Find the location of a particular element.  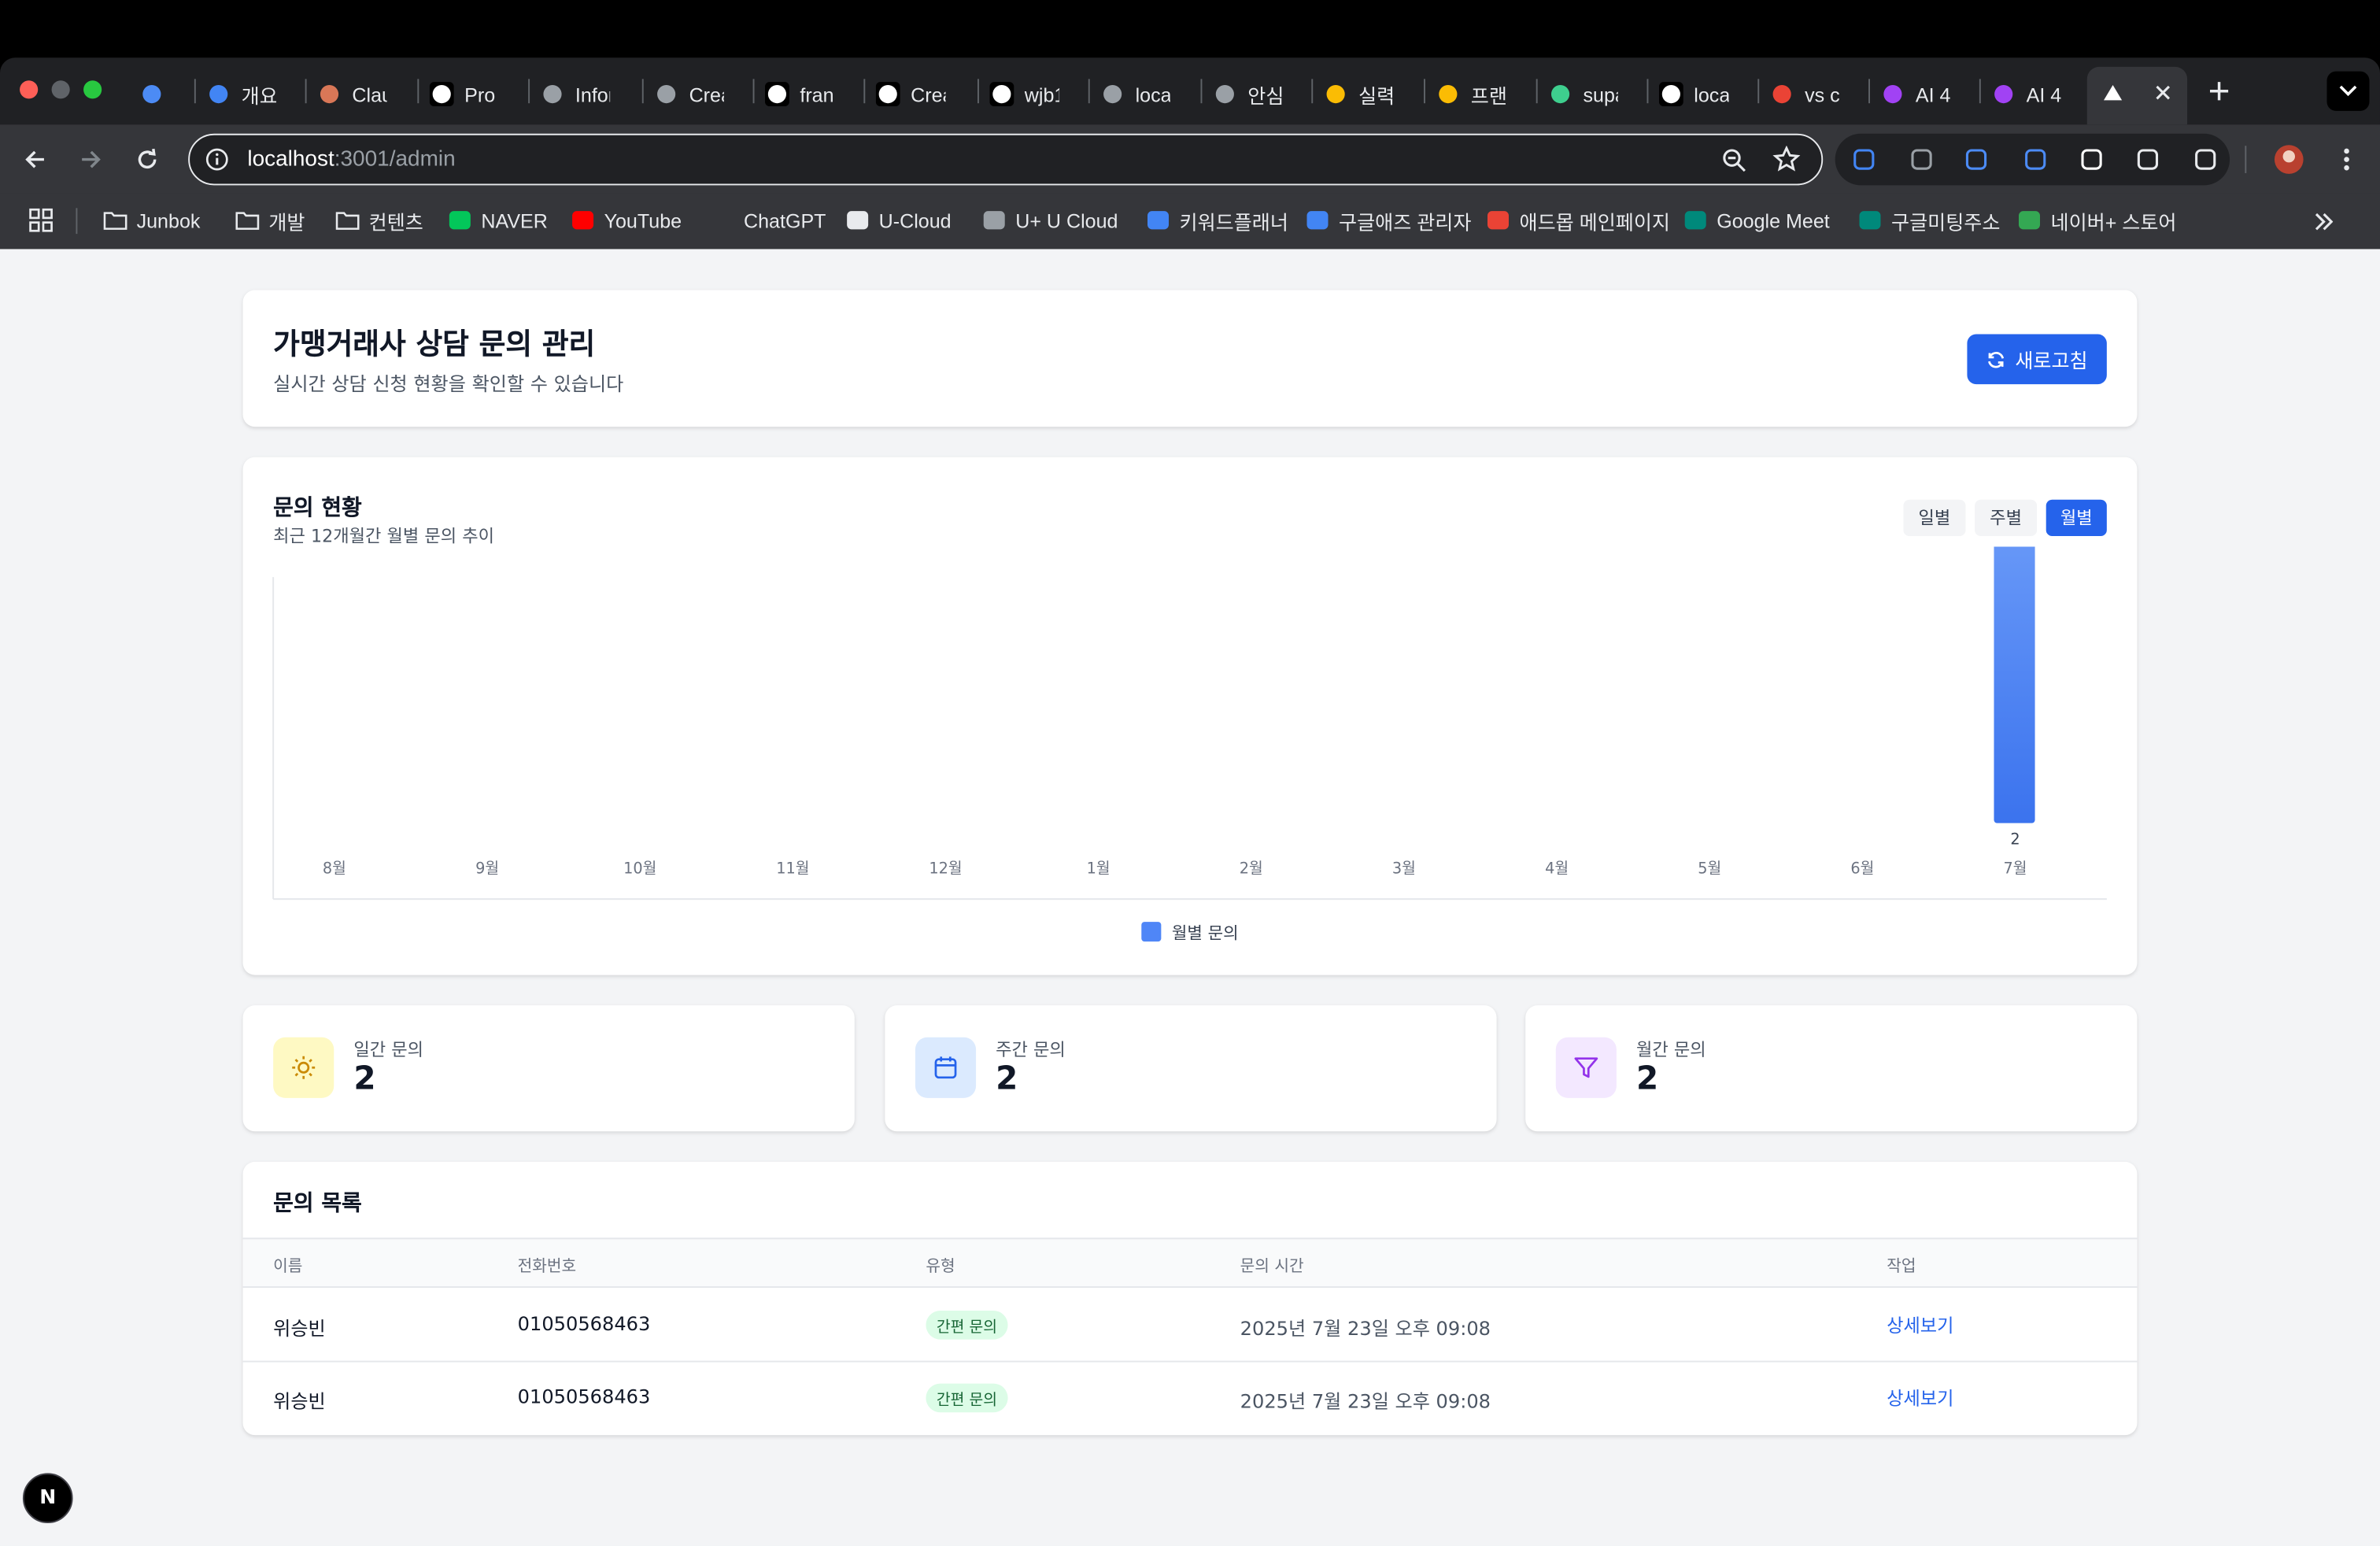

minimize-window-button is located at coordinates (60, 89).